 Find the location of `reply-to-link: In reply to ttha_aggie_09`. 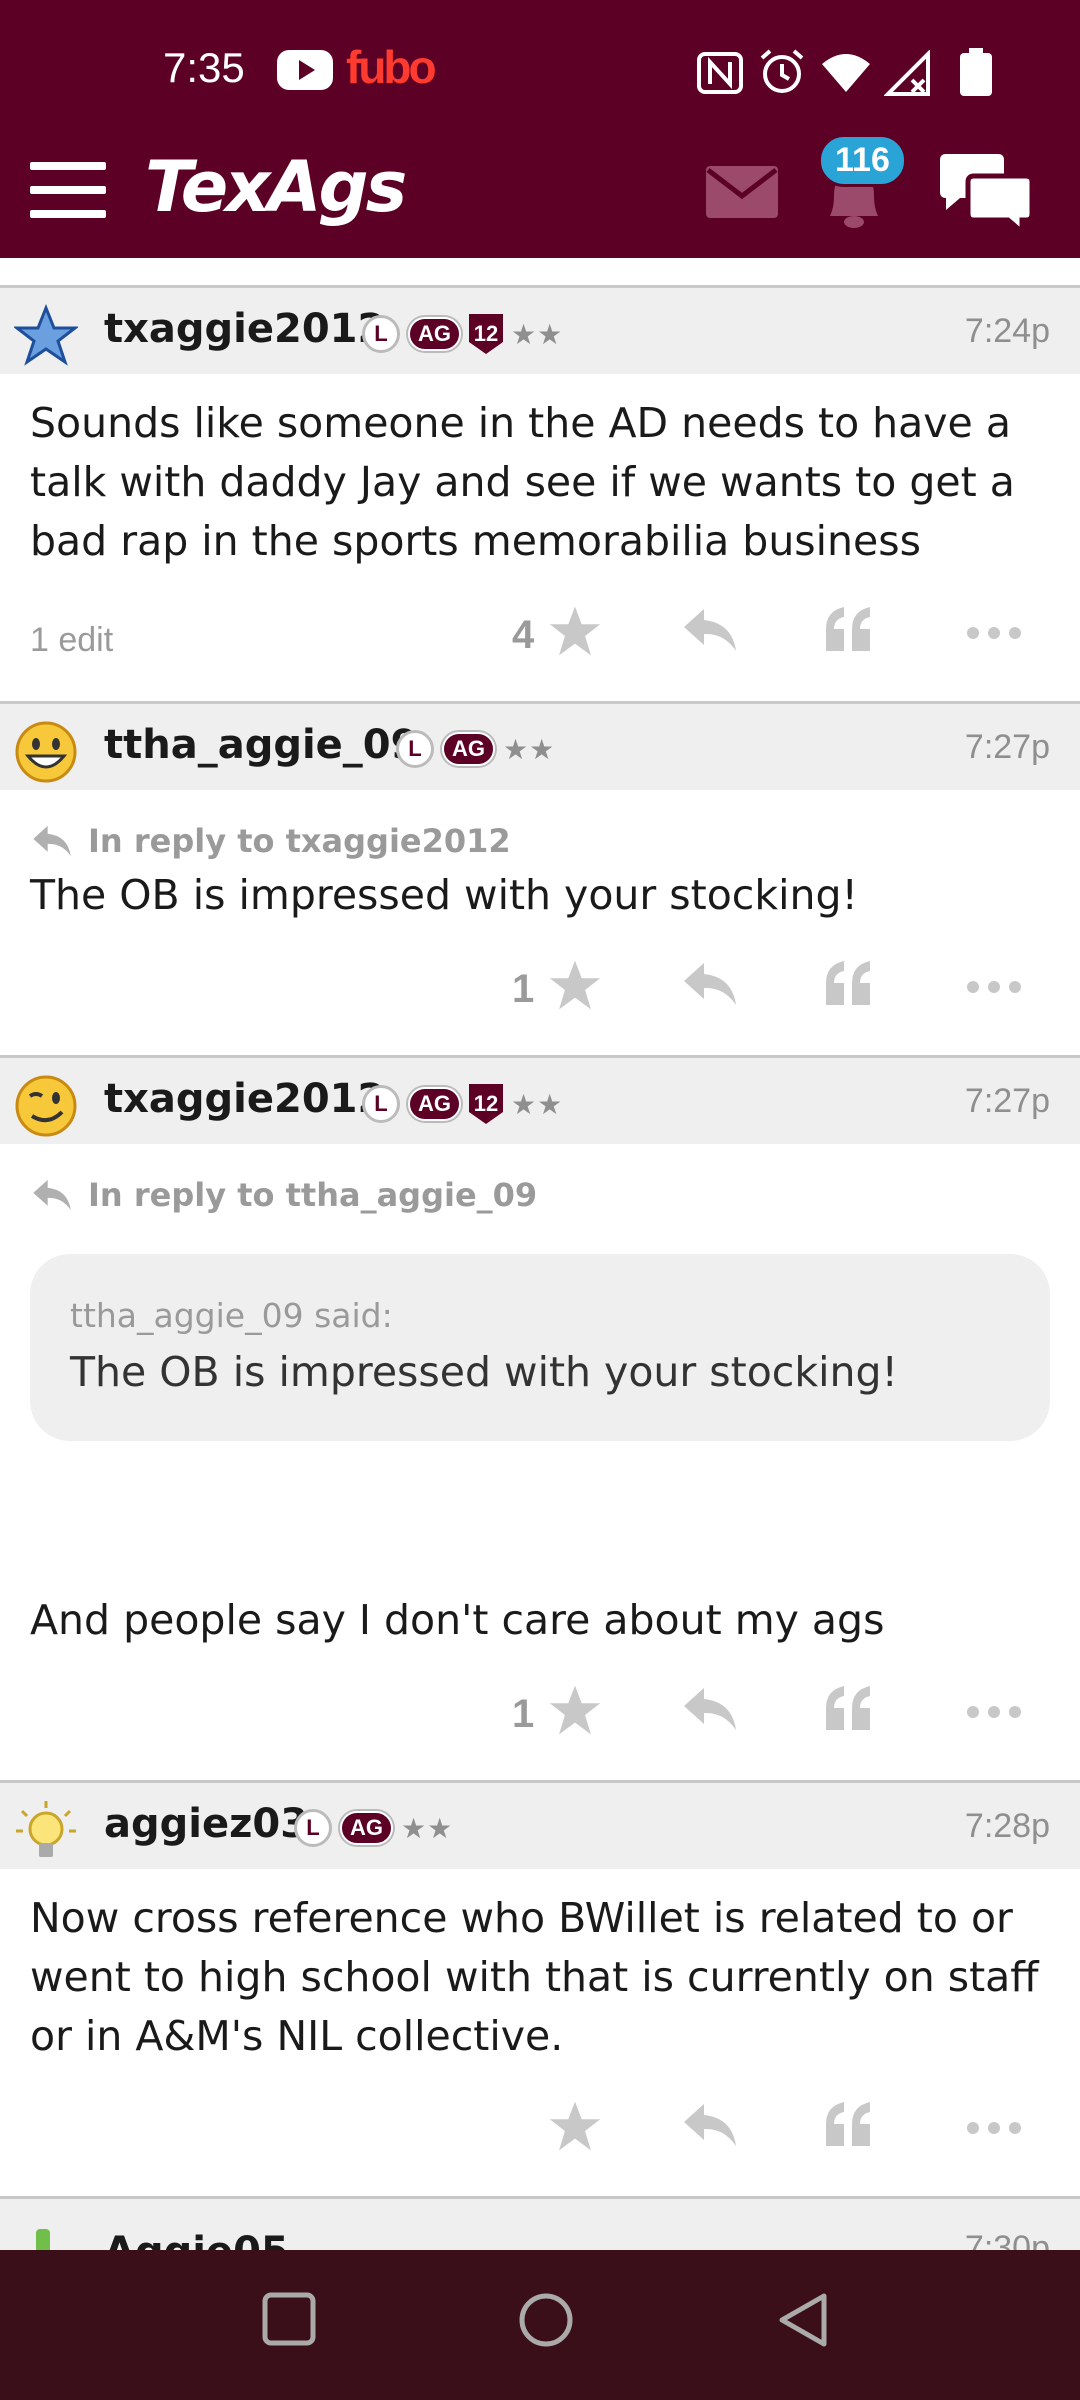

reply-to-link: In reply to ttha_aggie_09 is located at coordinates (540, 1195).